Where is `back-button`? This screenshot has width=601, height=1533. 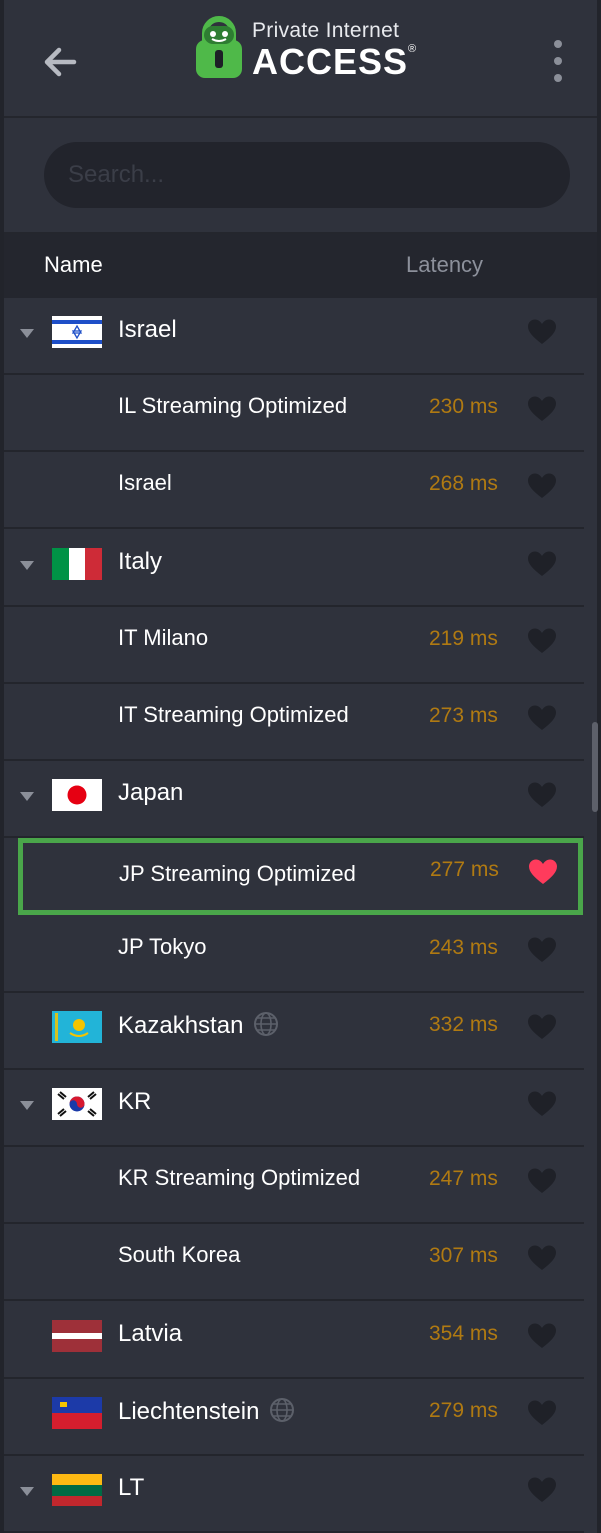
back-button is located at coordinates (60, 62).